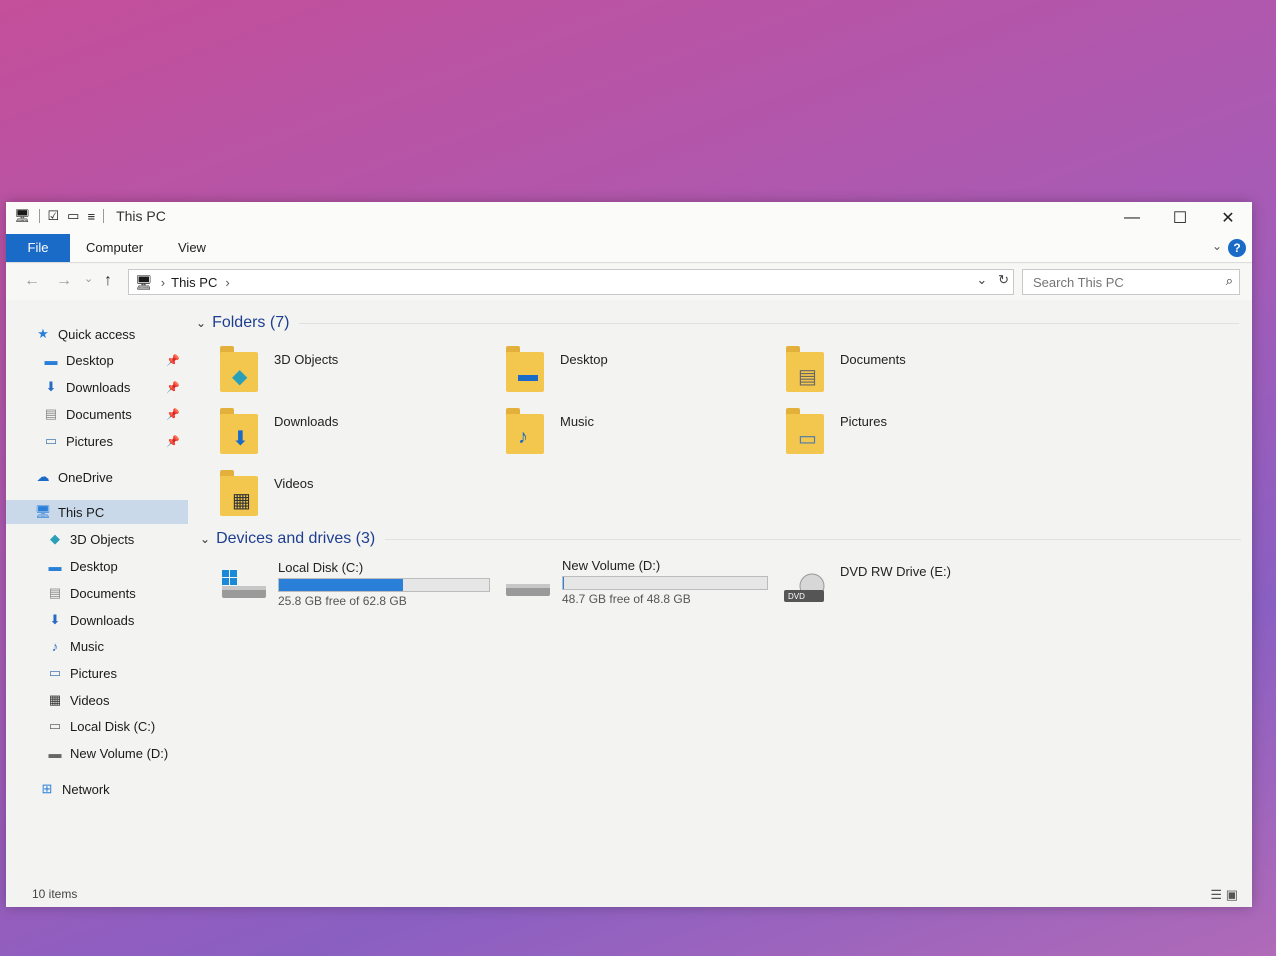 The width and height of the screenshot is (1276, 956). Describe the element at coordinates (992, 280) in the screenshot. I see `refresh-controls: ⌄ ↻` at that location.